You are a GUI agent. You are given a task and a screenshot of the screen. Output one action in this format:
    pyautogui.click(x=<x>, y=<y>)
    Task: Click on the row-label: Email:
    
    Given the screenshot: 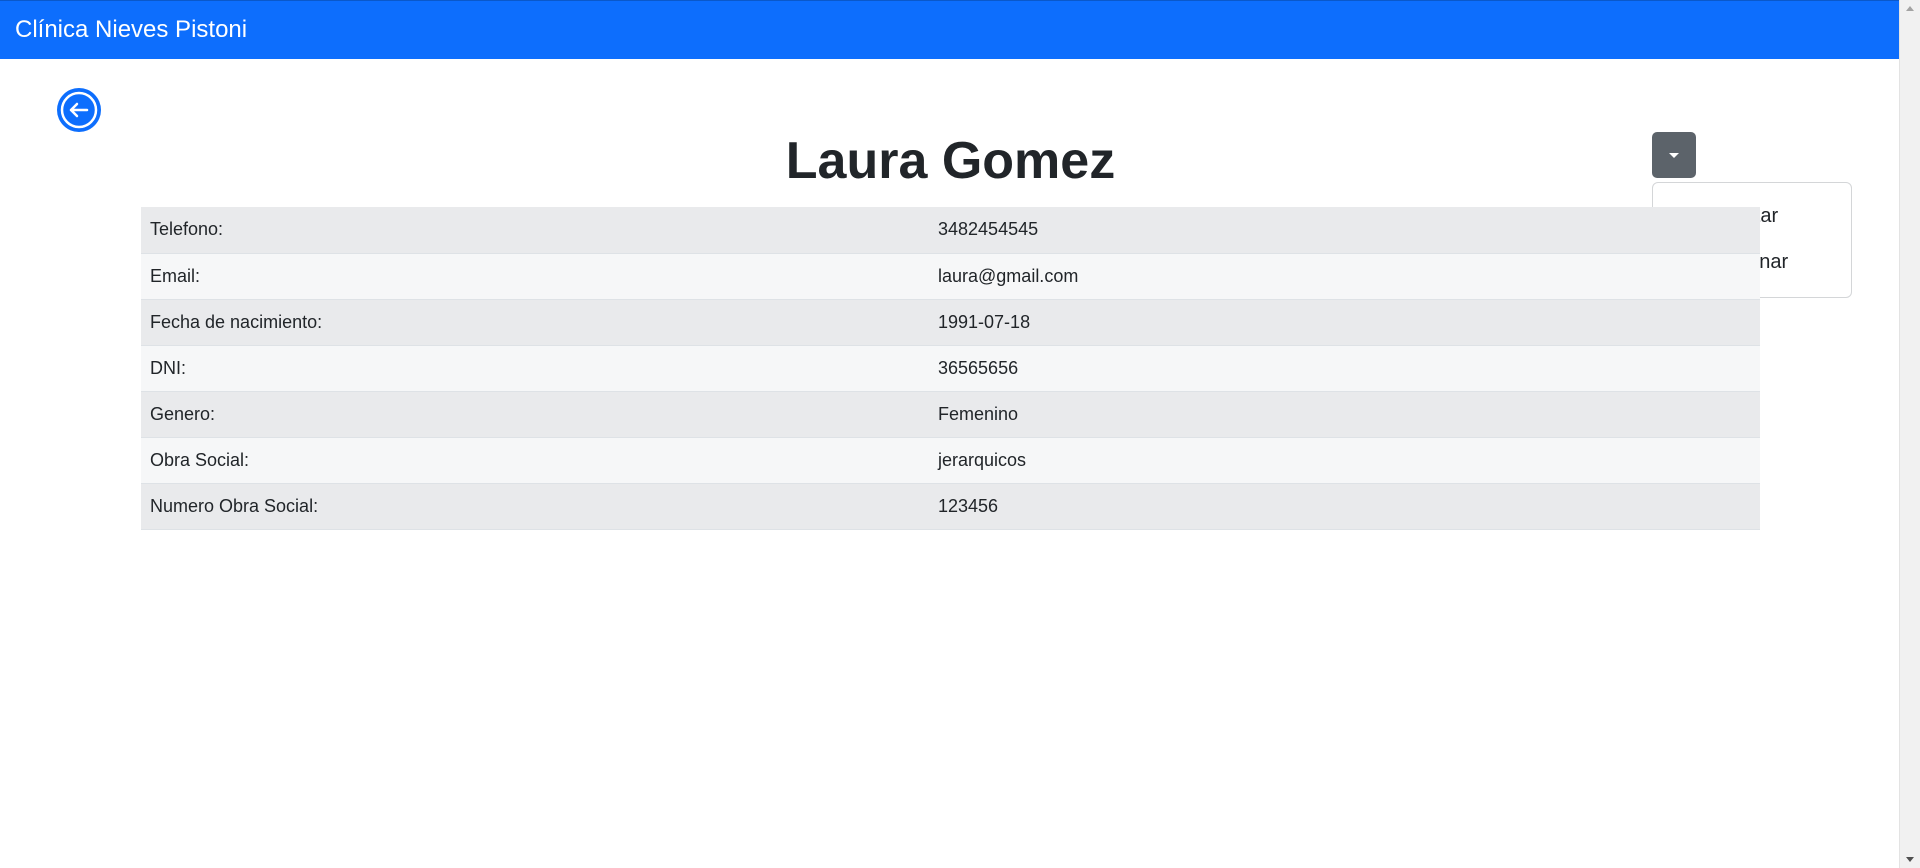 What is the action you would take?
    pyautogui.click(x=535, y=276)
    